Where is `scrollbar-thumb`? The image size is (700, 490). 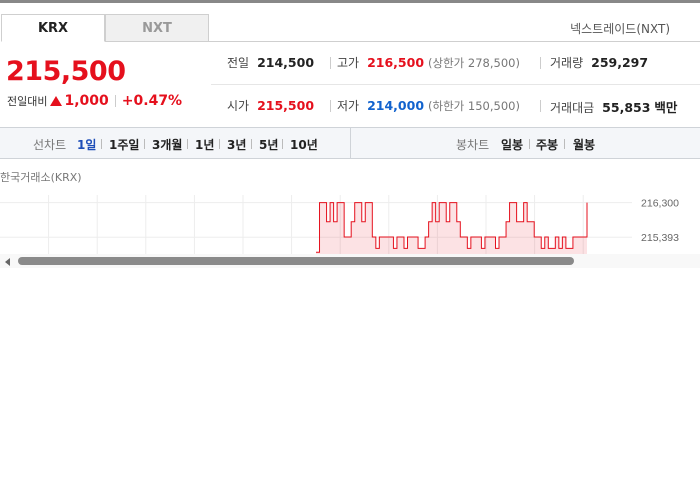
scrollbar-thumb is located at coordinates (296, 261).